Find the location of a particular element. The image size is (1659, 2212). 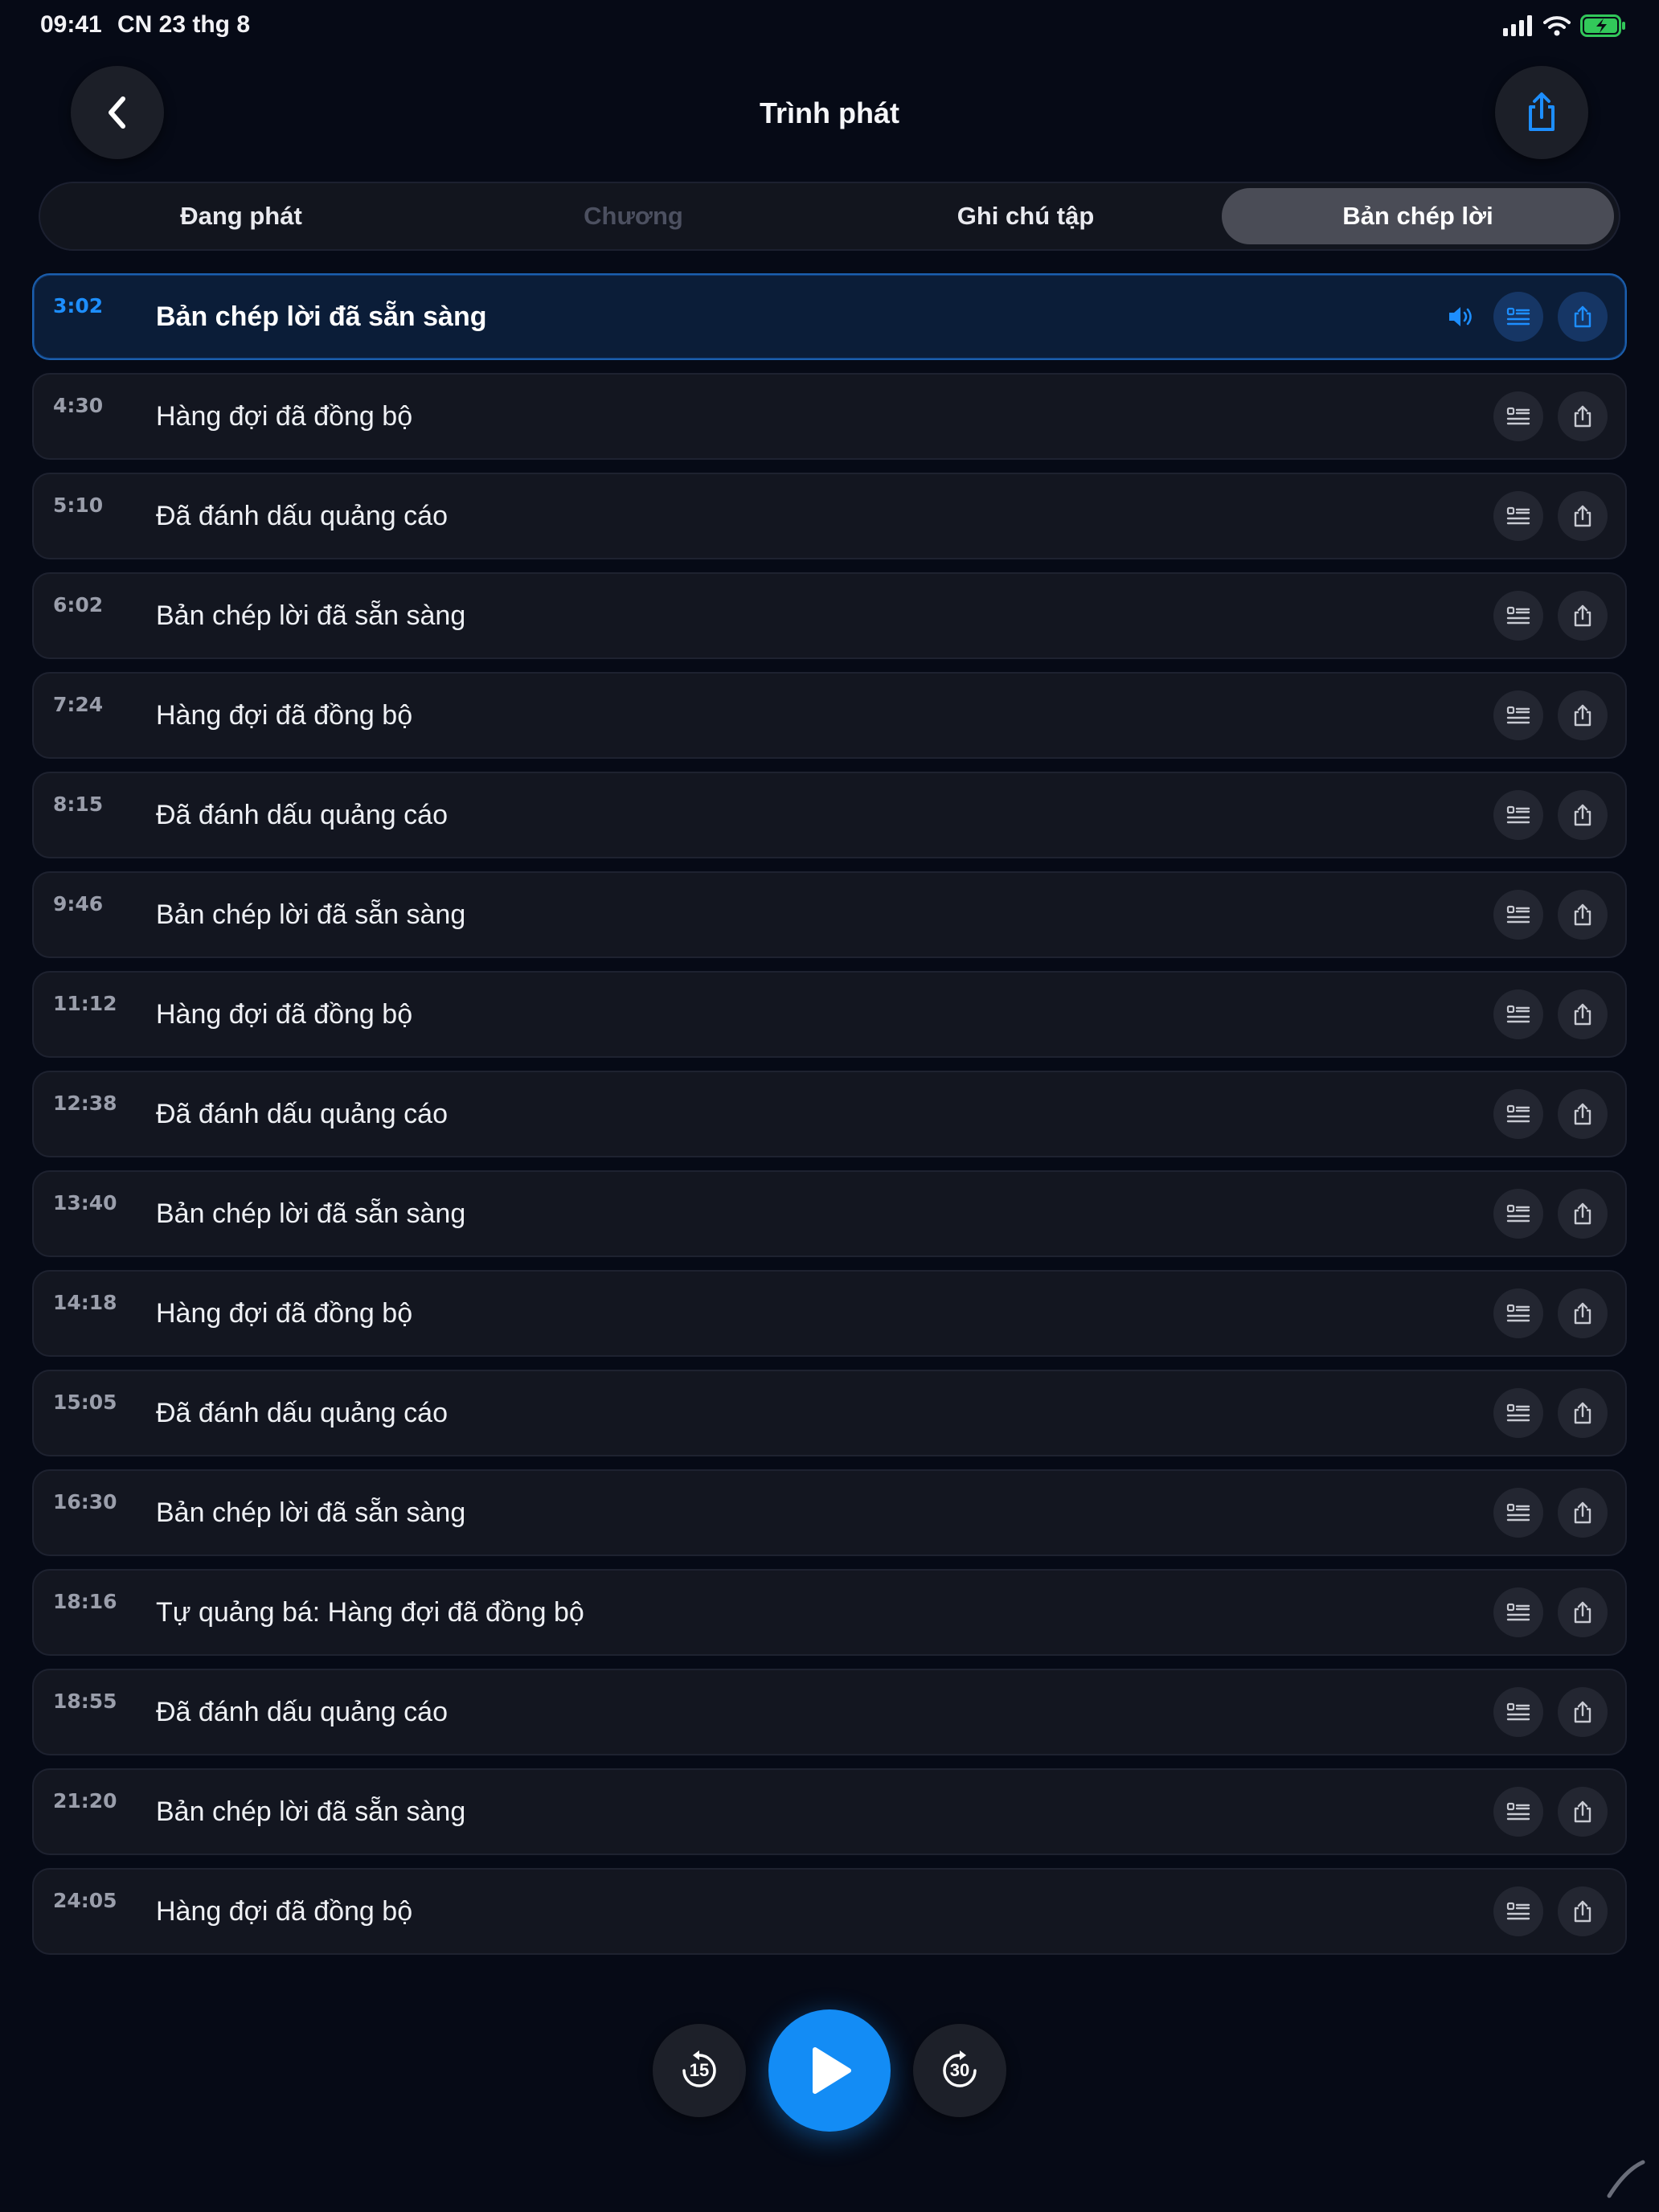

transcript-row: 11:12 Hàng đợi đã đồng bộ is located at coordinates (829, 1014).